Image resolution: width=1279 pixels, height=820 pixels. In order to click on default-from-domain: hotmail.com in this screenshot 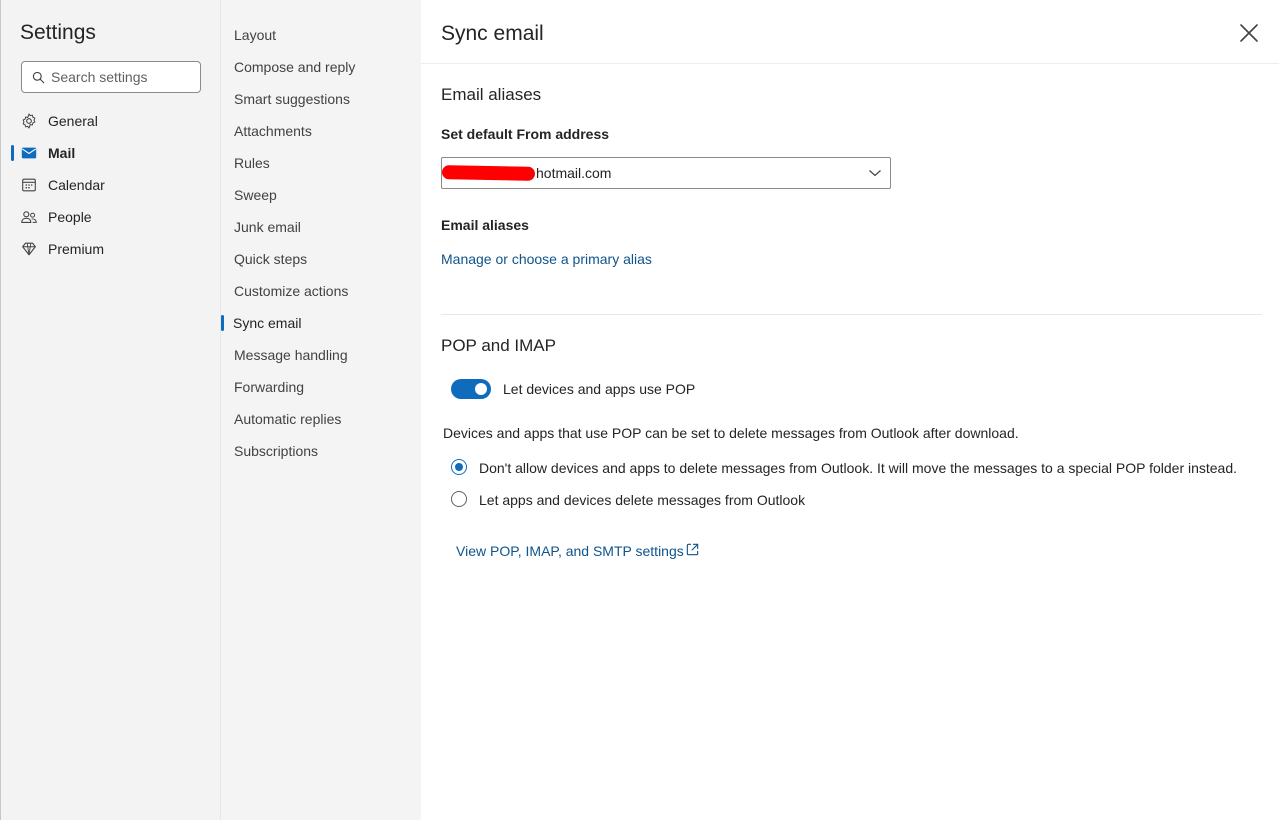, I will do `click(574, 173)`.